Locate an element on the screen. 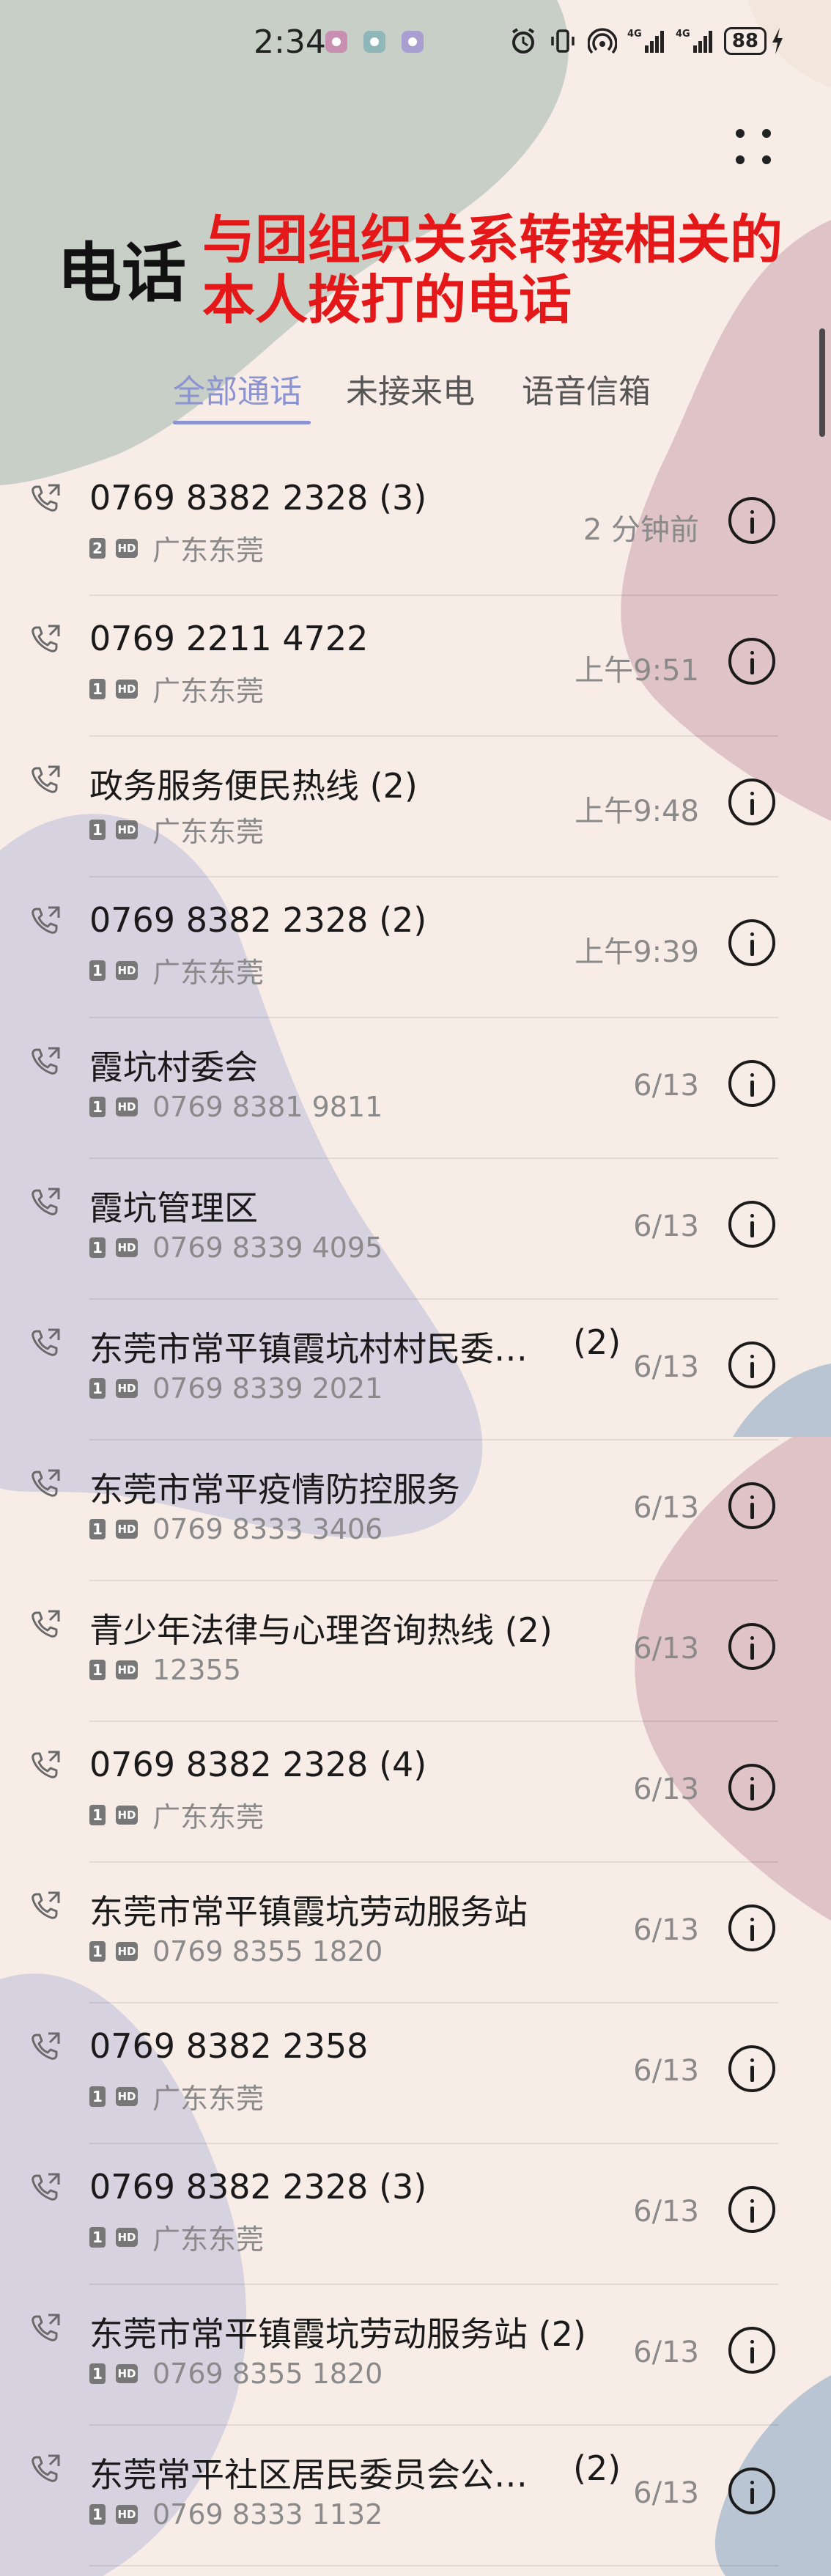 This screenshot has width=831, height=2576. call-detail: 0769 8333 1132 is located at coordinates (267, 2514).